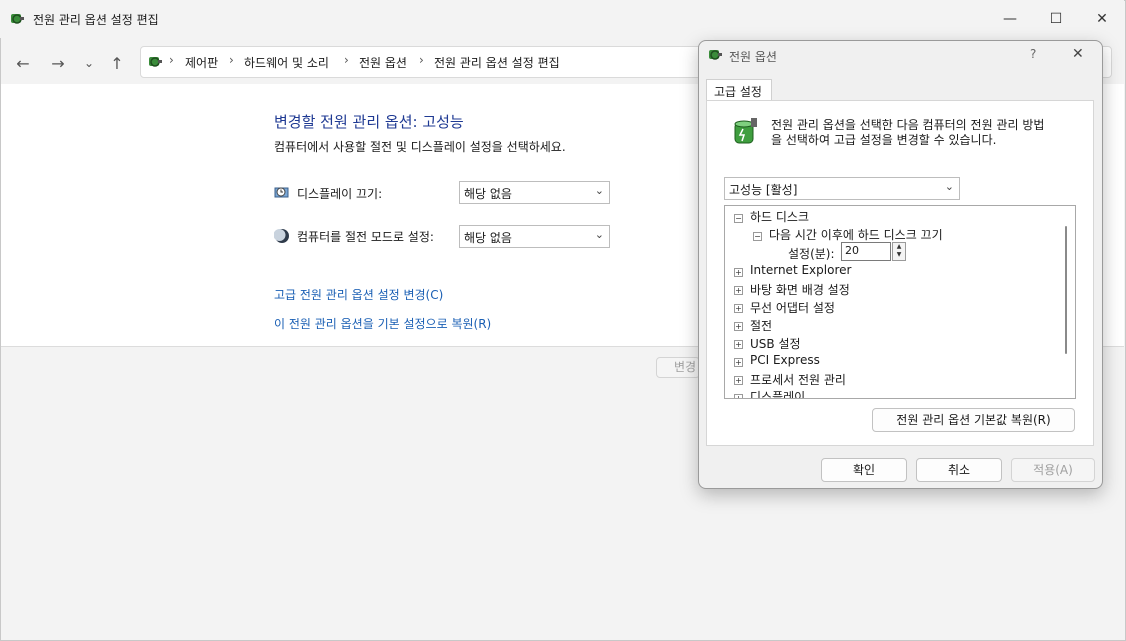  I want to click on breadcrumb-item: 전원 옵션, so click(383, 62).